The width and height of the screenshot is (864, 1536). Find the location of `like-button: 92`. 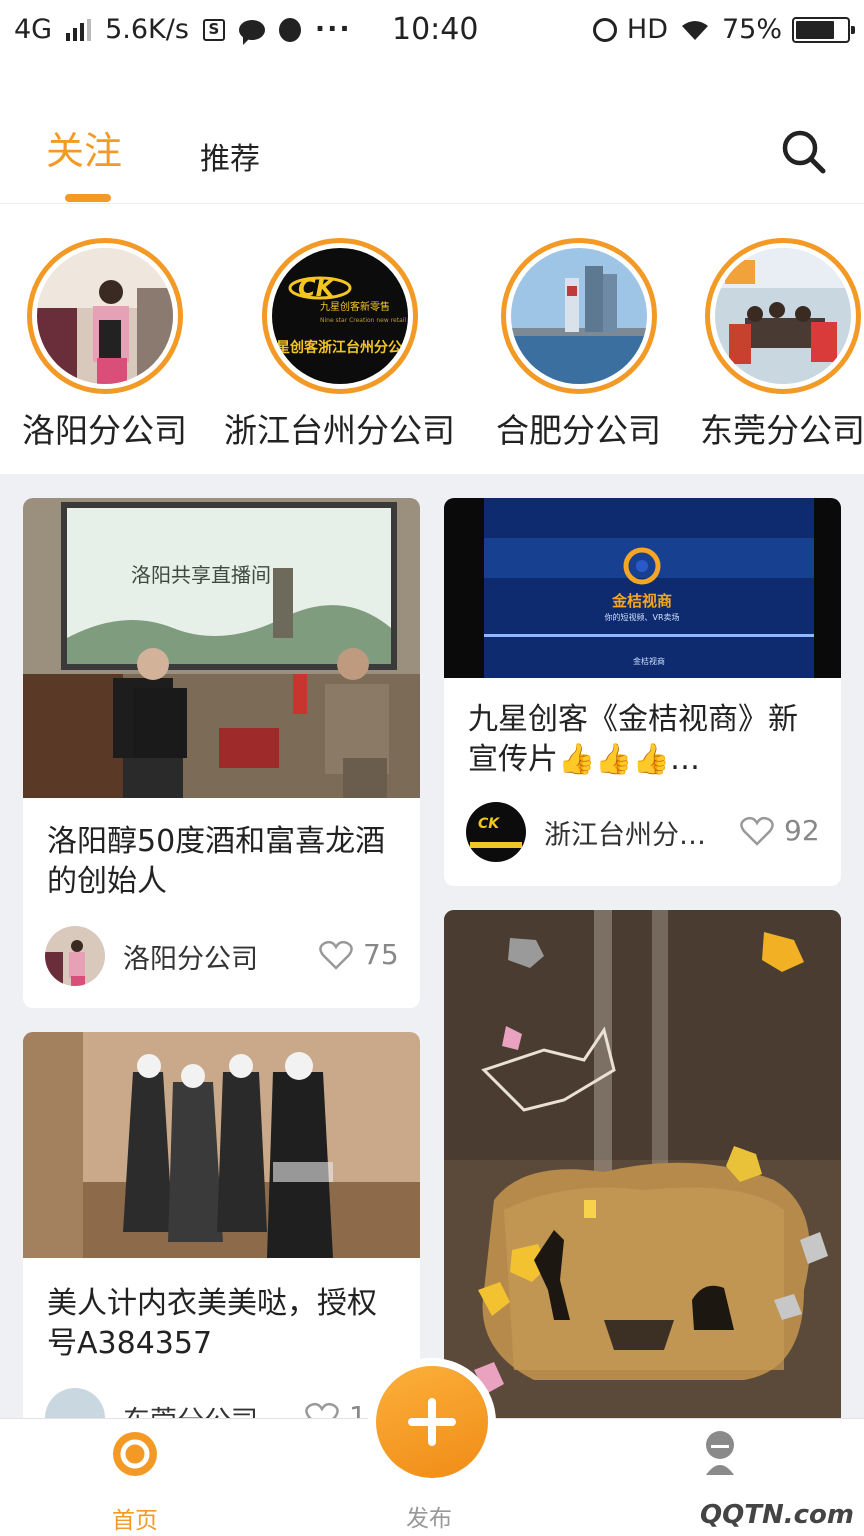

like-button: 92 is located at coordinates (780, 830).